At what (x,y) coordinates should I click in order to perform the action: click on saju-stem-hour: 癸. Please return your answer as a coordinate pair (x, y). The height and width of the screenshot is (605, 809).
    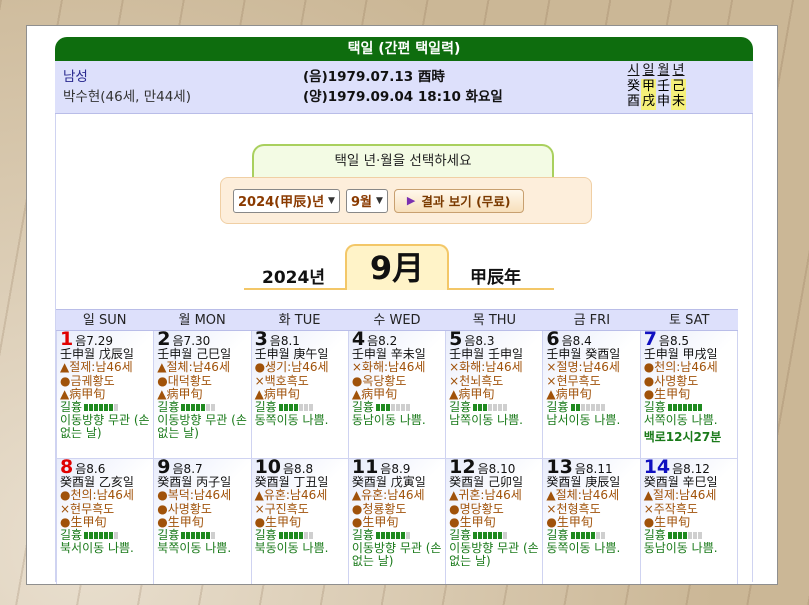
    Looking at the image, I should click on (633, 86).